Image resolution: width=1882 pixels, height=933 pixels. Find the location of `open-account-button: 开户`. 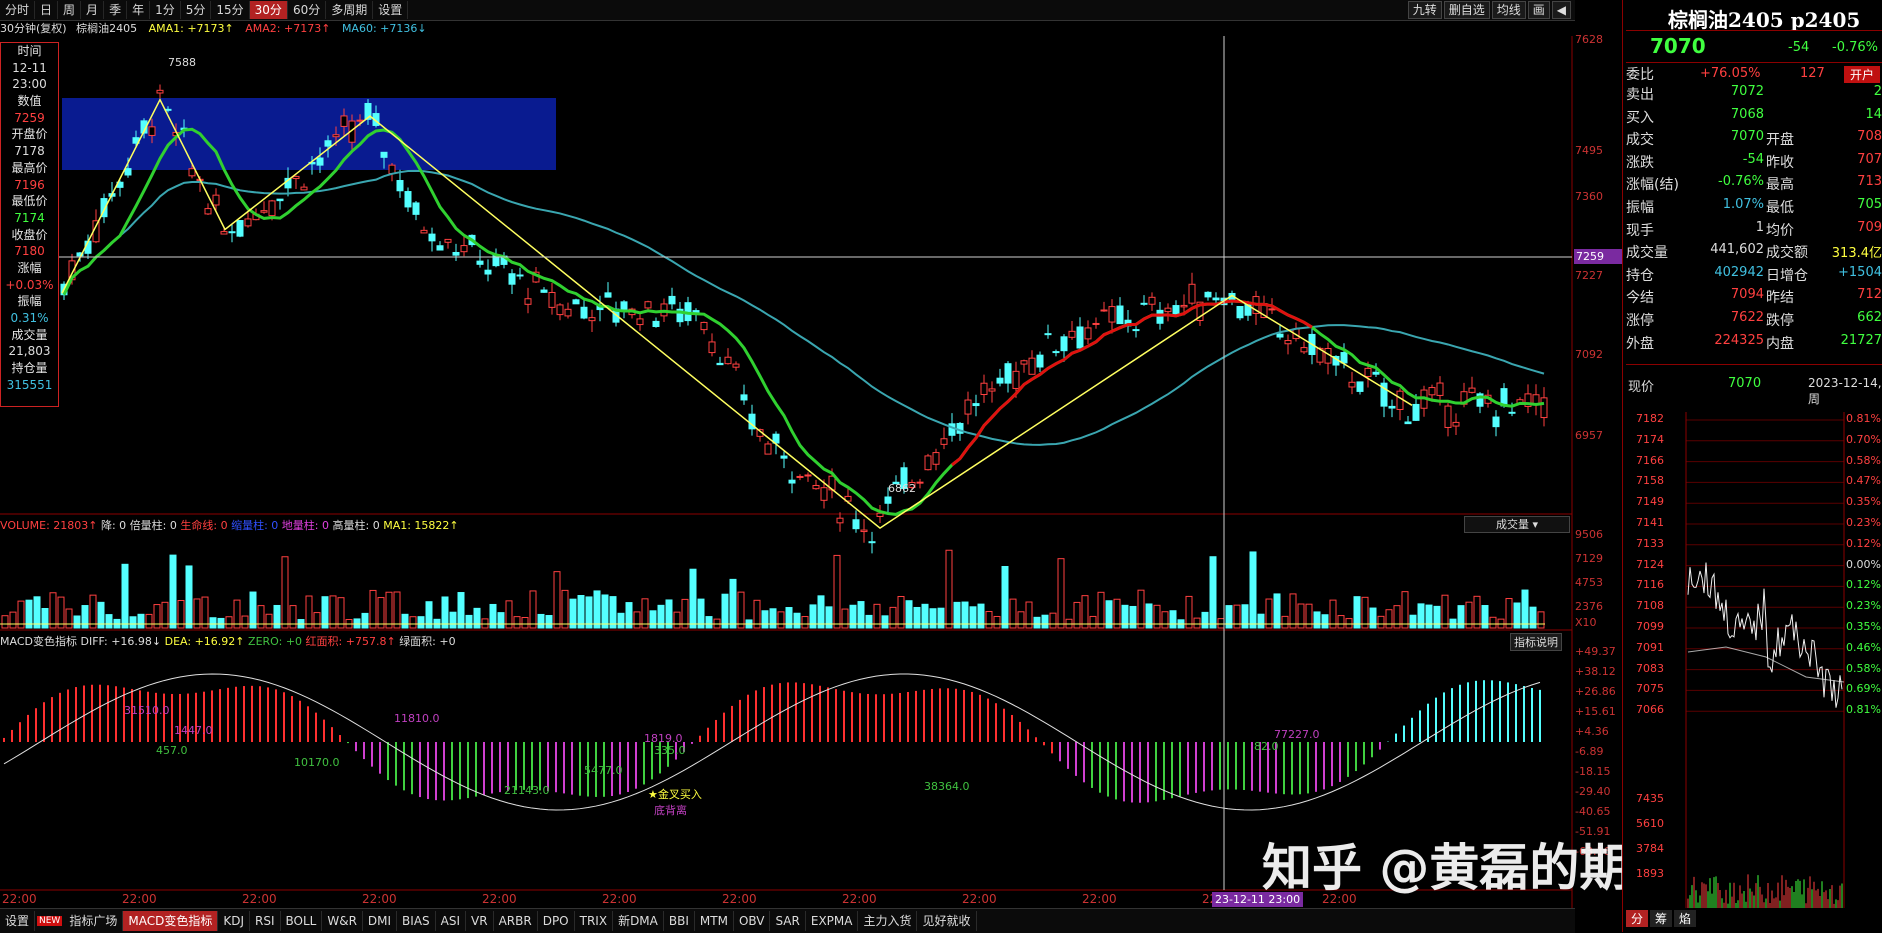

open-account-button: 开户 is located at coordinates (1862, 74).